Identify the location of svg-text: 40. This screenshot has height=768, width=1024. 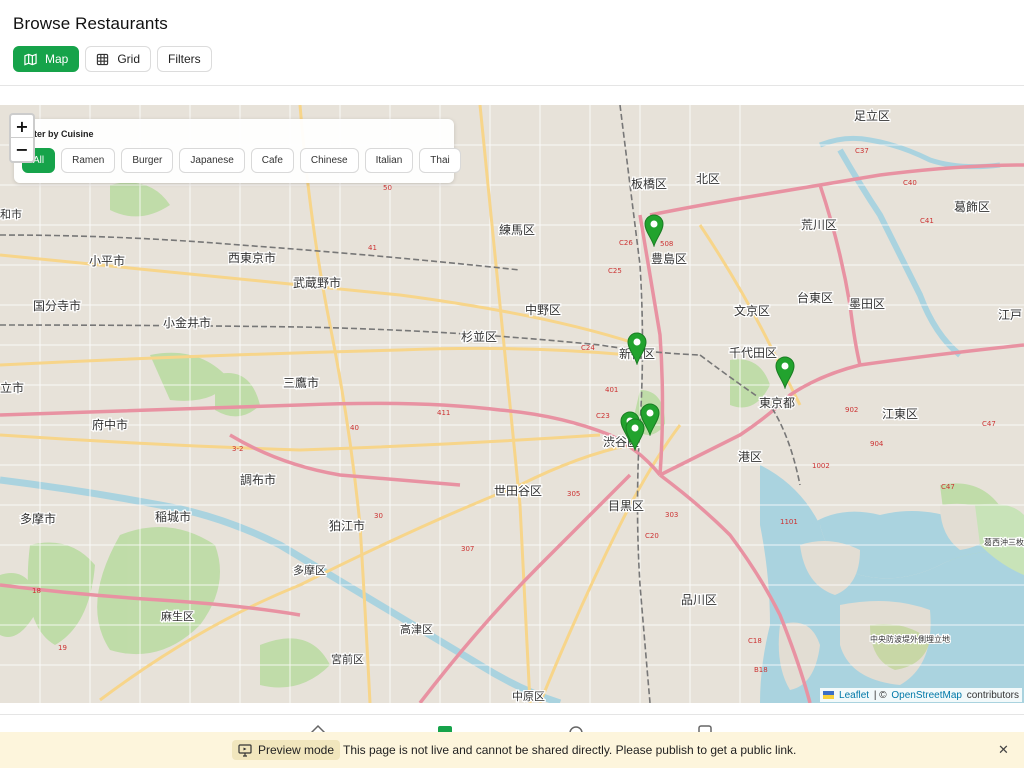
(354, 428).